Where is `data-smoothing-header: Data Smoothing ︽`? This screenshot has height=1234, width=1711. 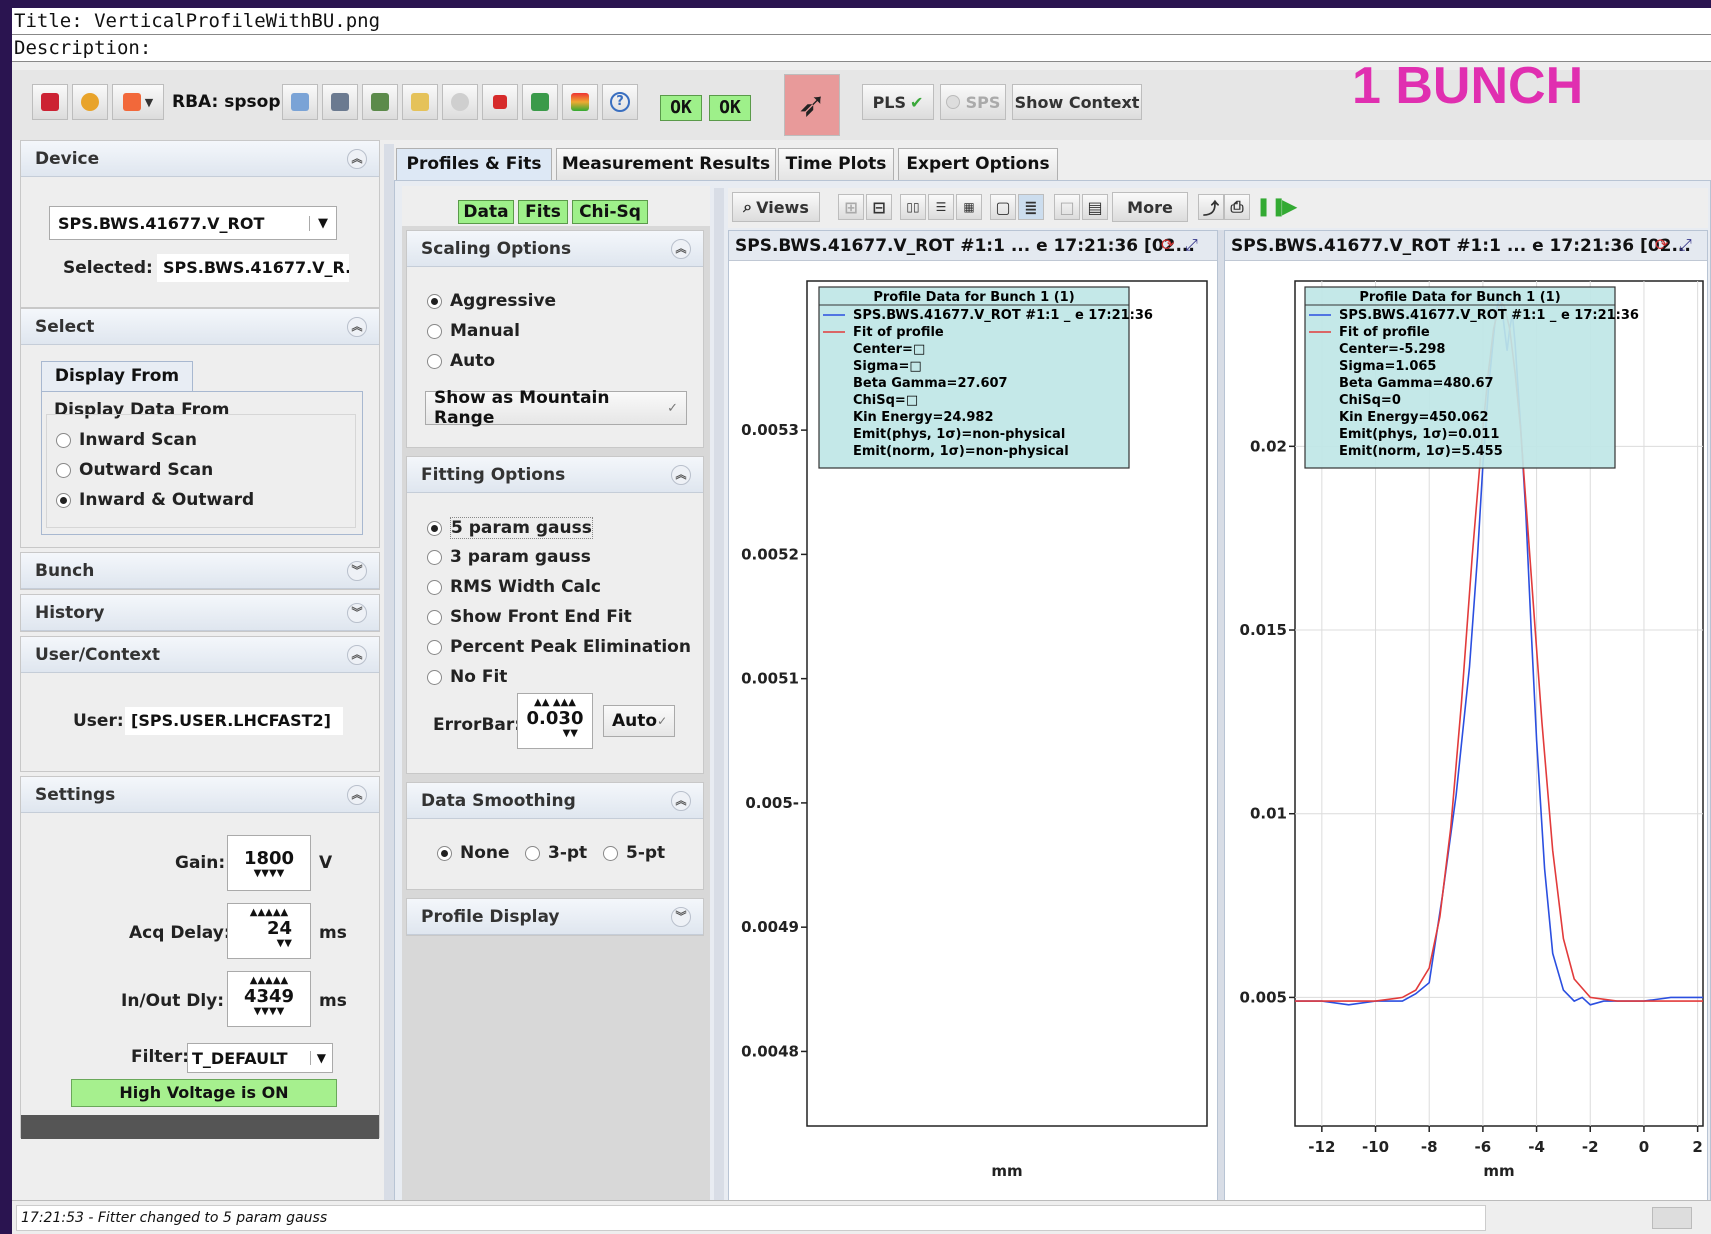 data-smoothing-header: Data Smoothing ︽ is located at coordinates (555, 801).